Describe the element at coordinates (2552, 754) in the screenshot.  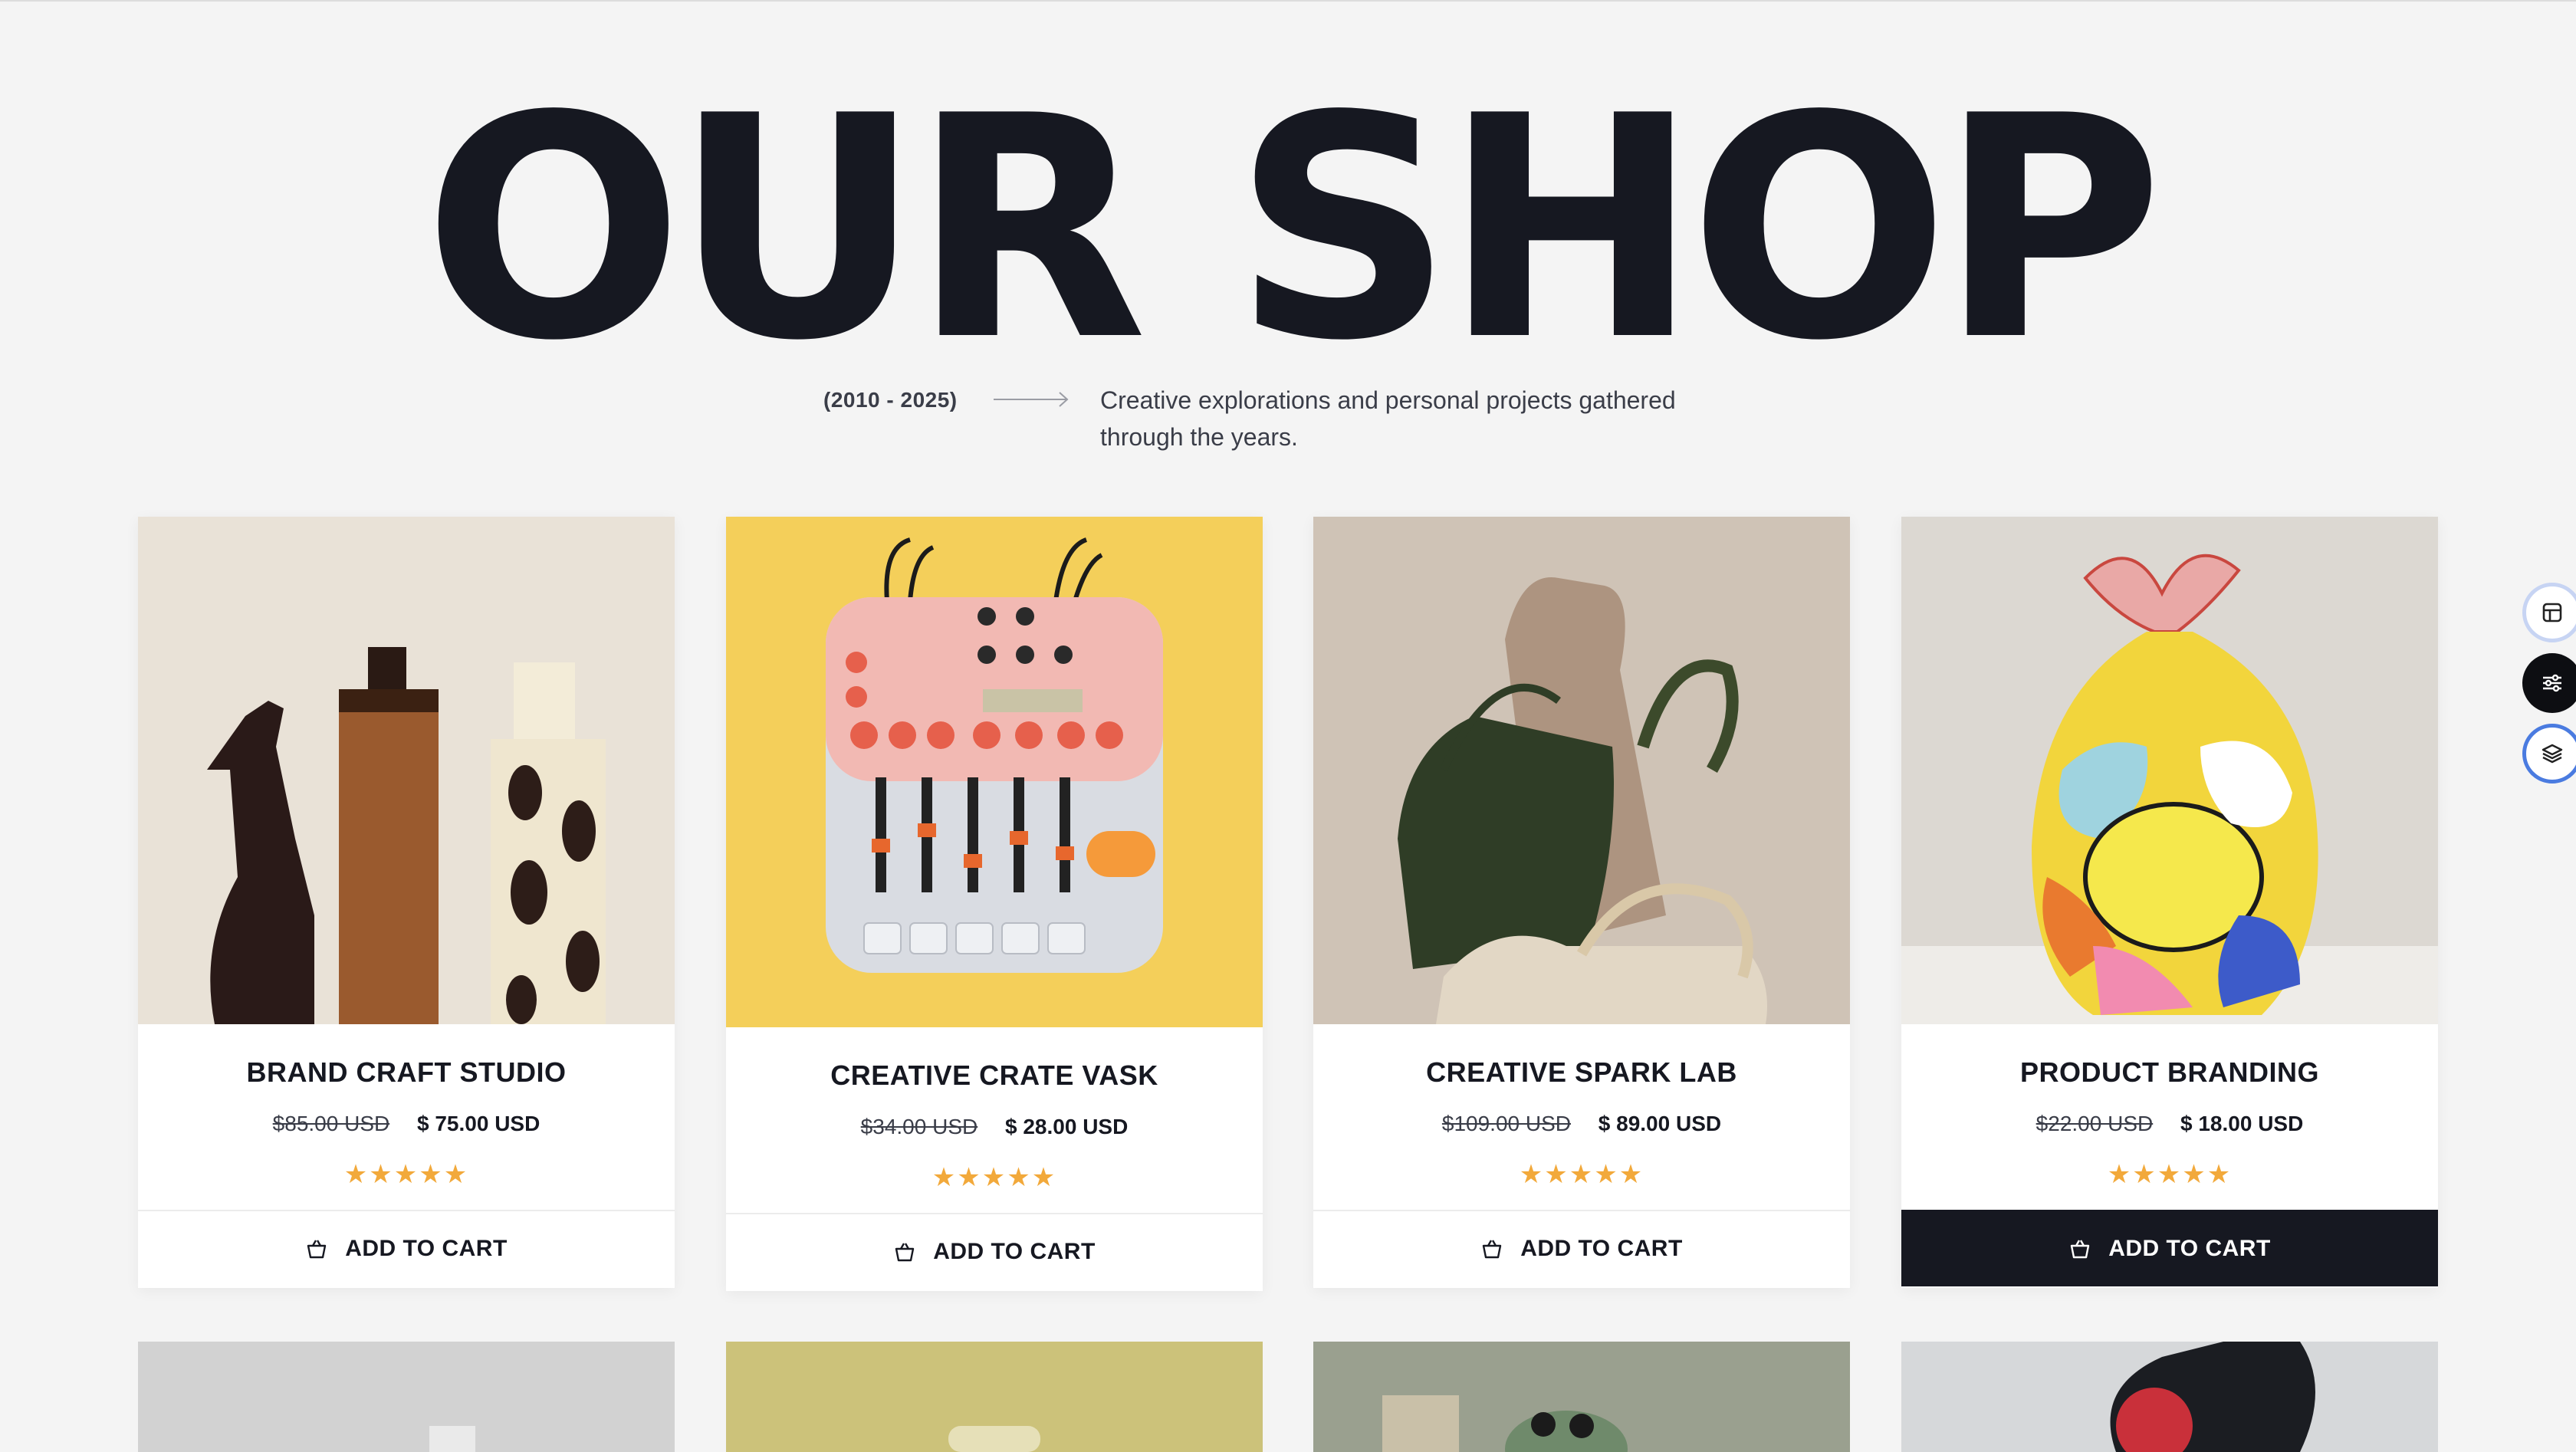
I see `layers-icon` at that location.